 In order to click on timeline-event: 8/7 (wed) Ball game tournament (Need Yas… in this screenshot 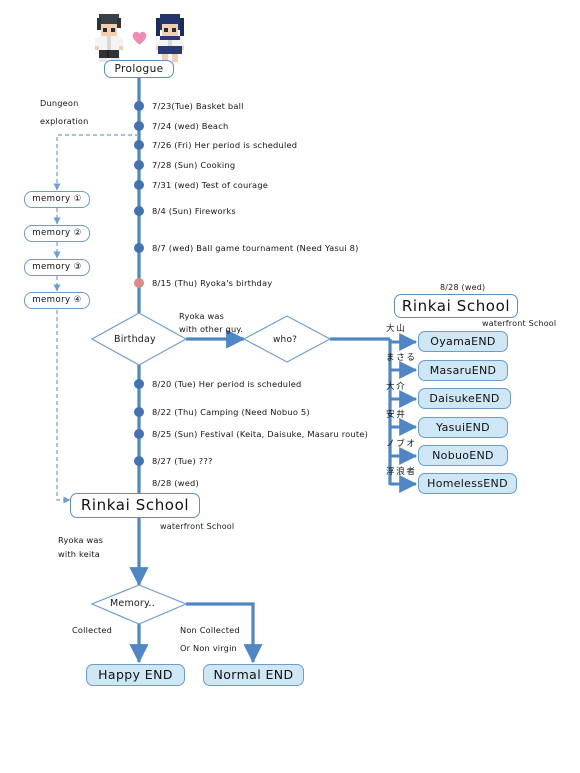, I will do `click(255, 248)`.